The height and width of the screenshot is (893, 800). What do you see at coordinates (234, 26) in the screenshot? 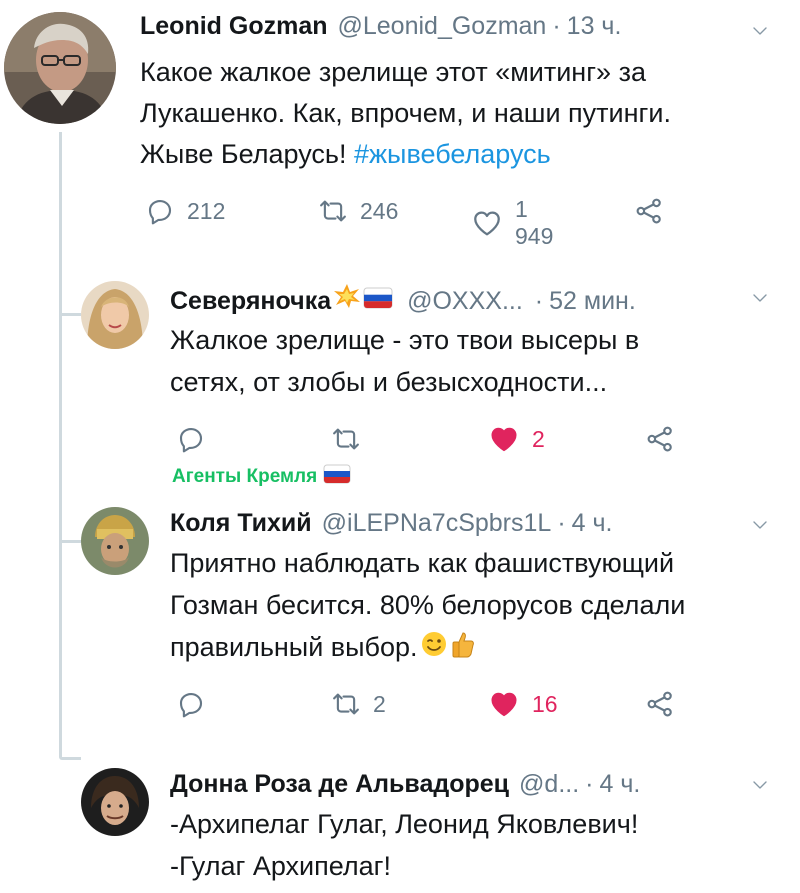
I see `author-name: Leonid Gozman` at bounding box center [234, 26].